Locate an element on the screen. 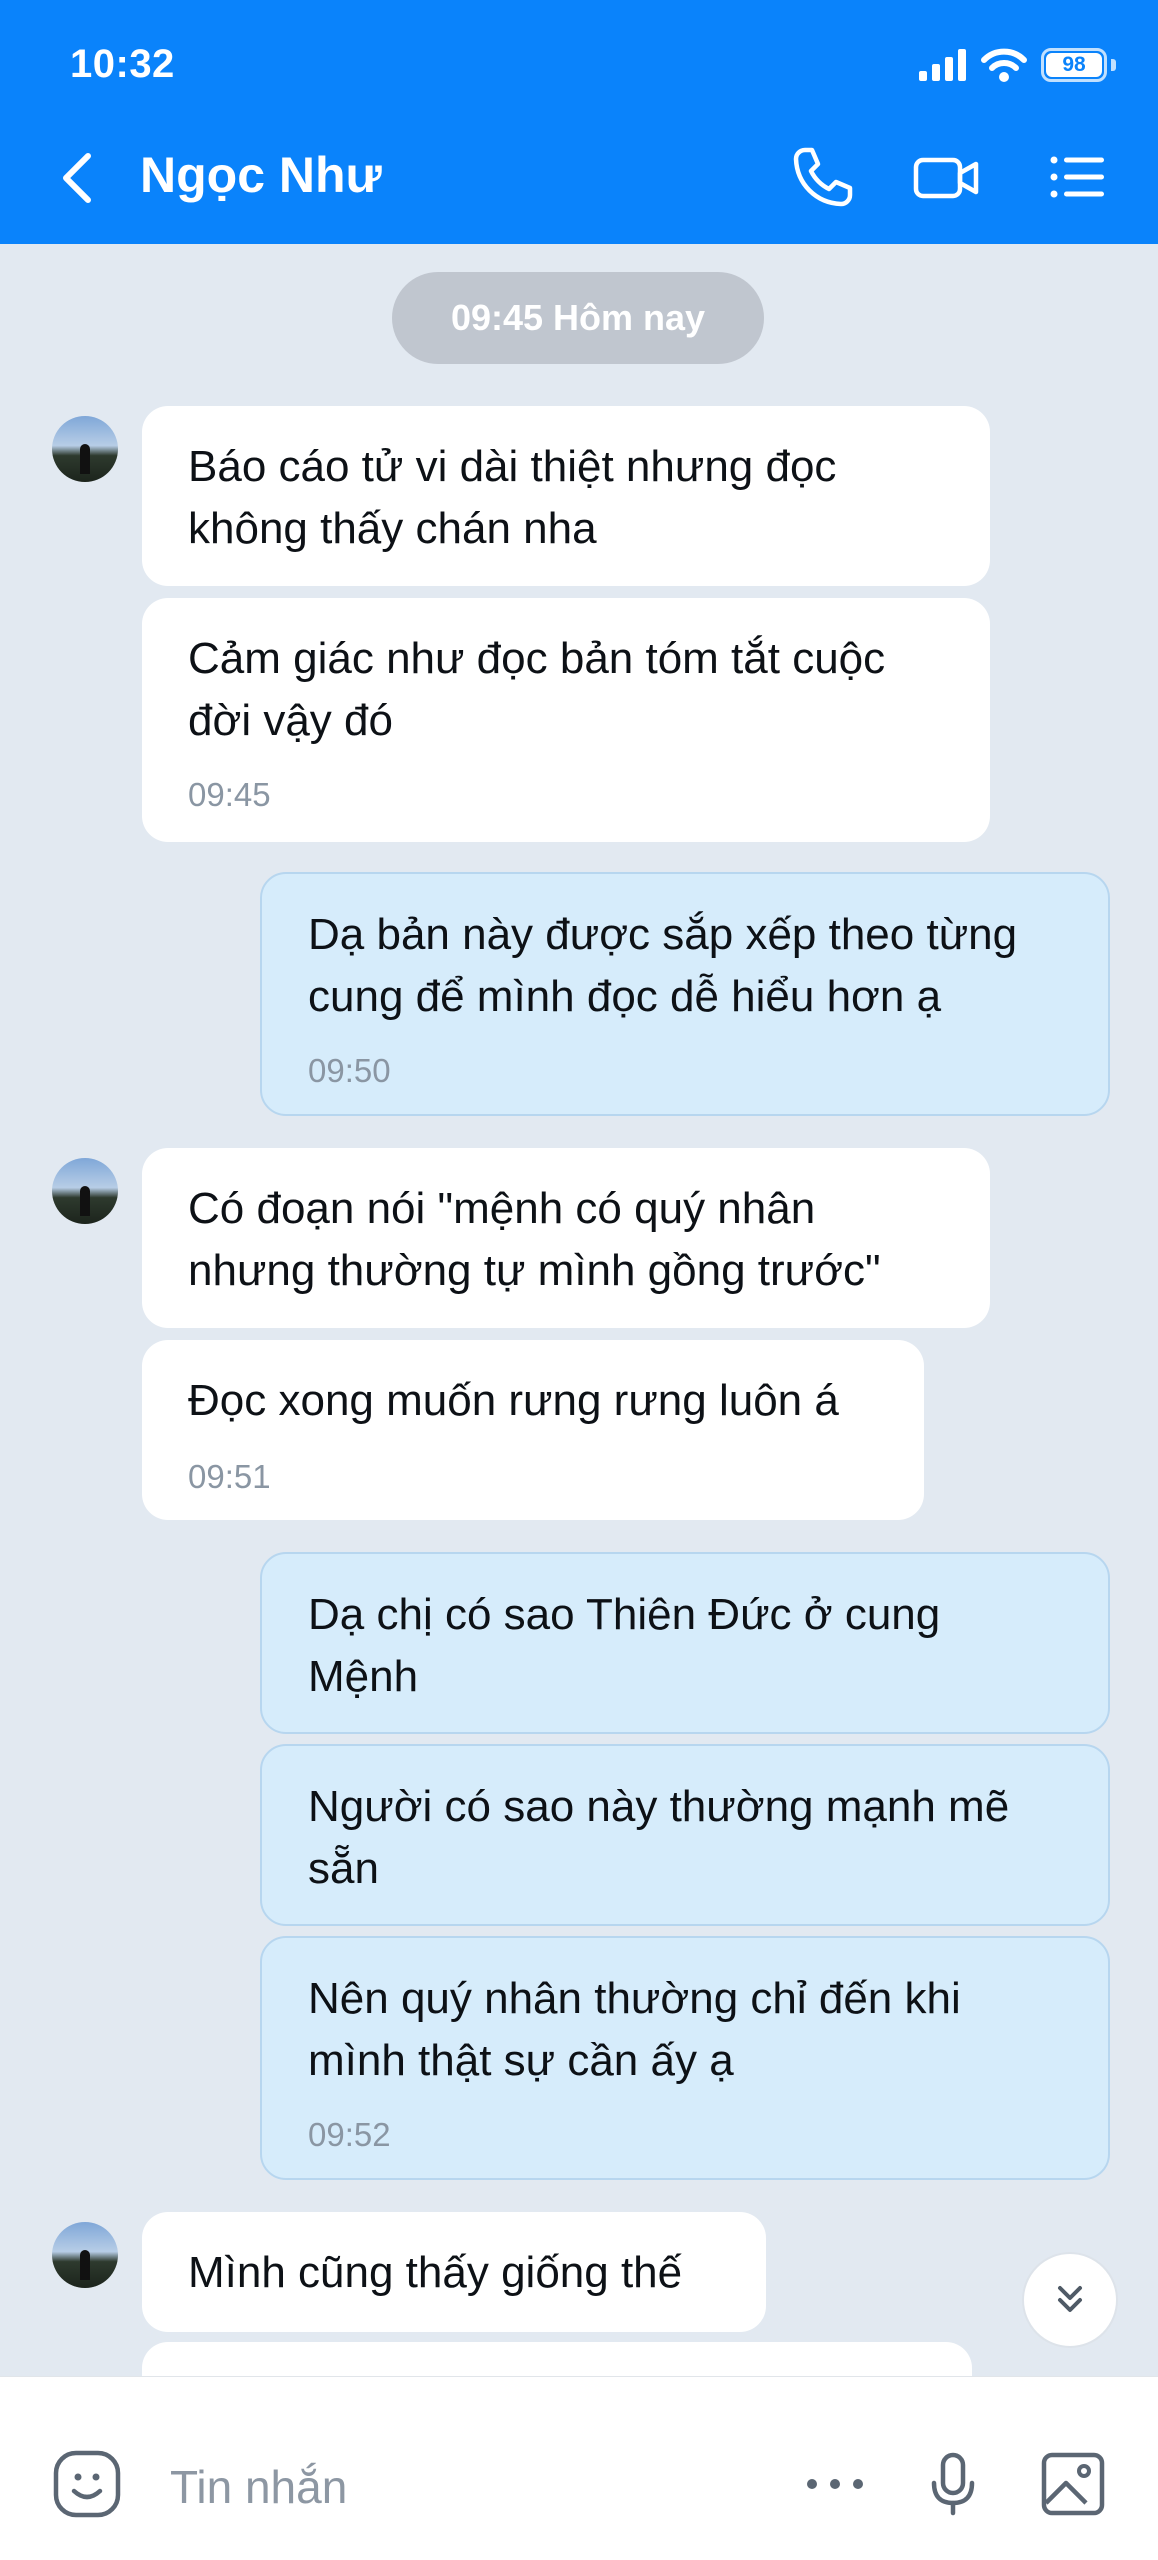  video-call-icon is located at coordinates (947, 177).